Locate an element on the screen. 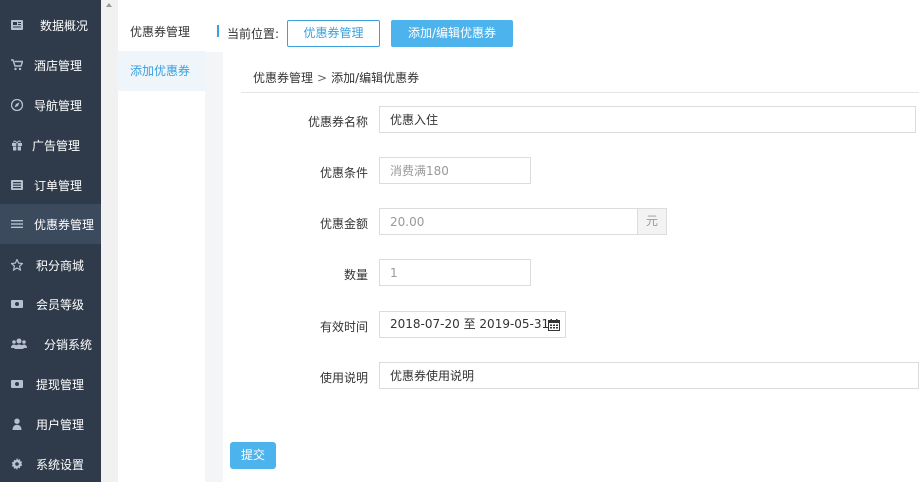  user-icon is located at coordinates (17, 424).